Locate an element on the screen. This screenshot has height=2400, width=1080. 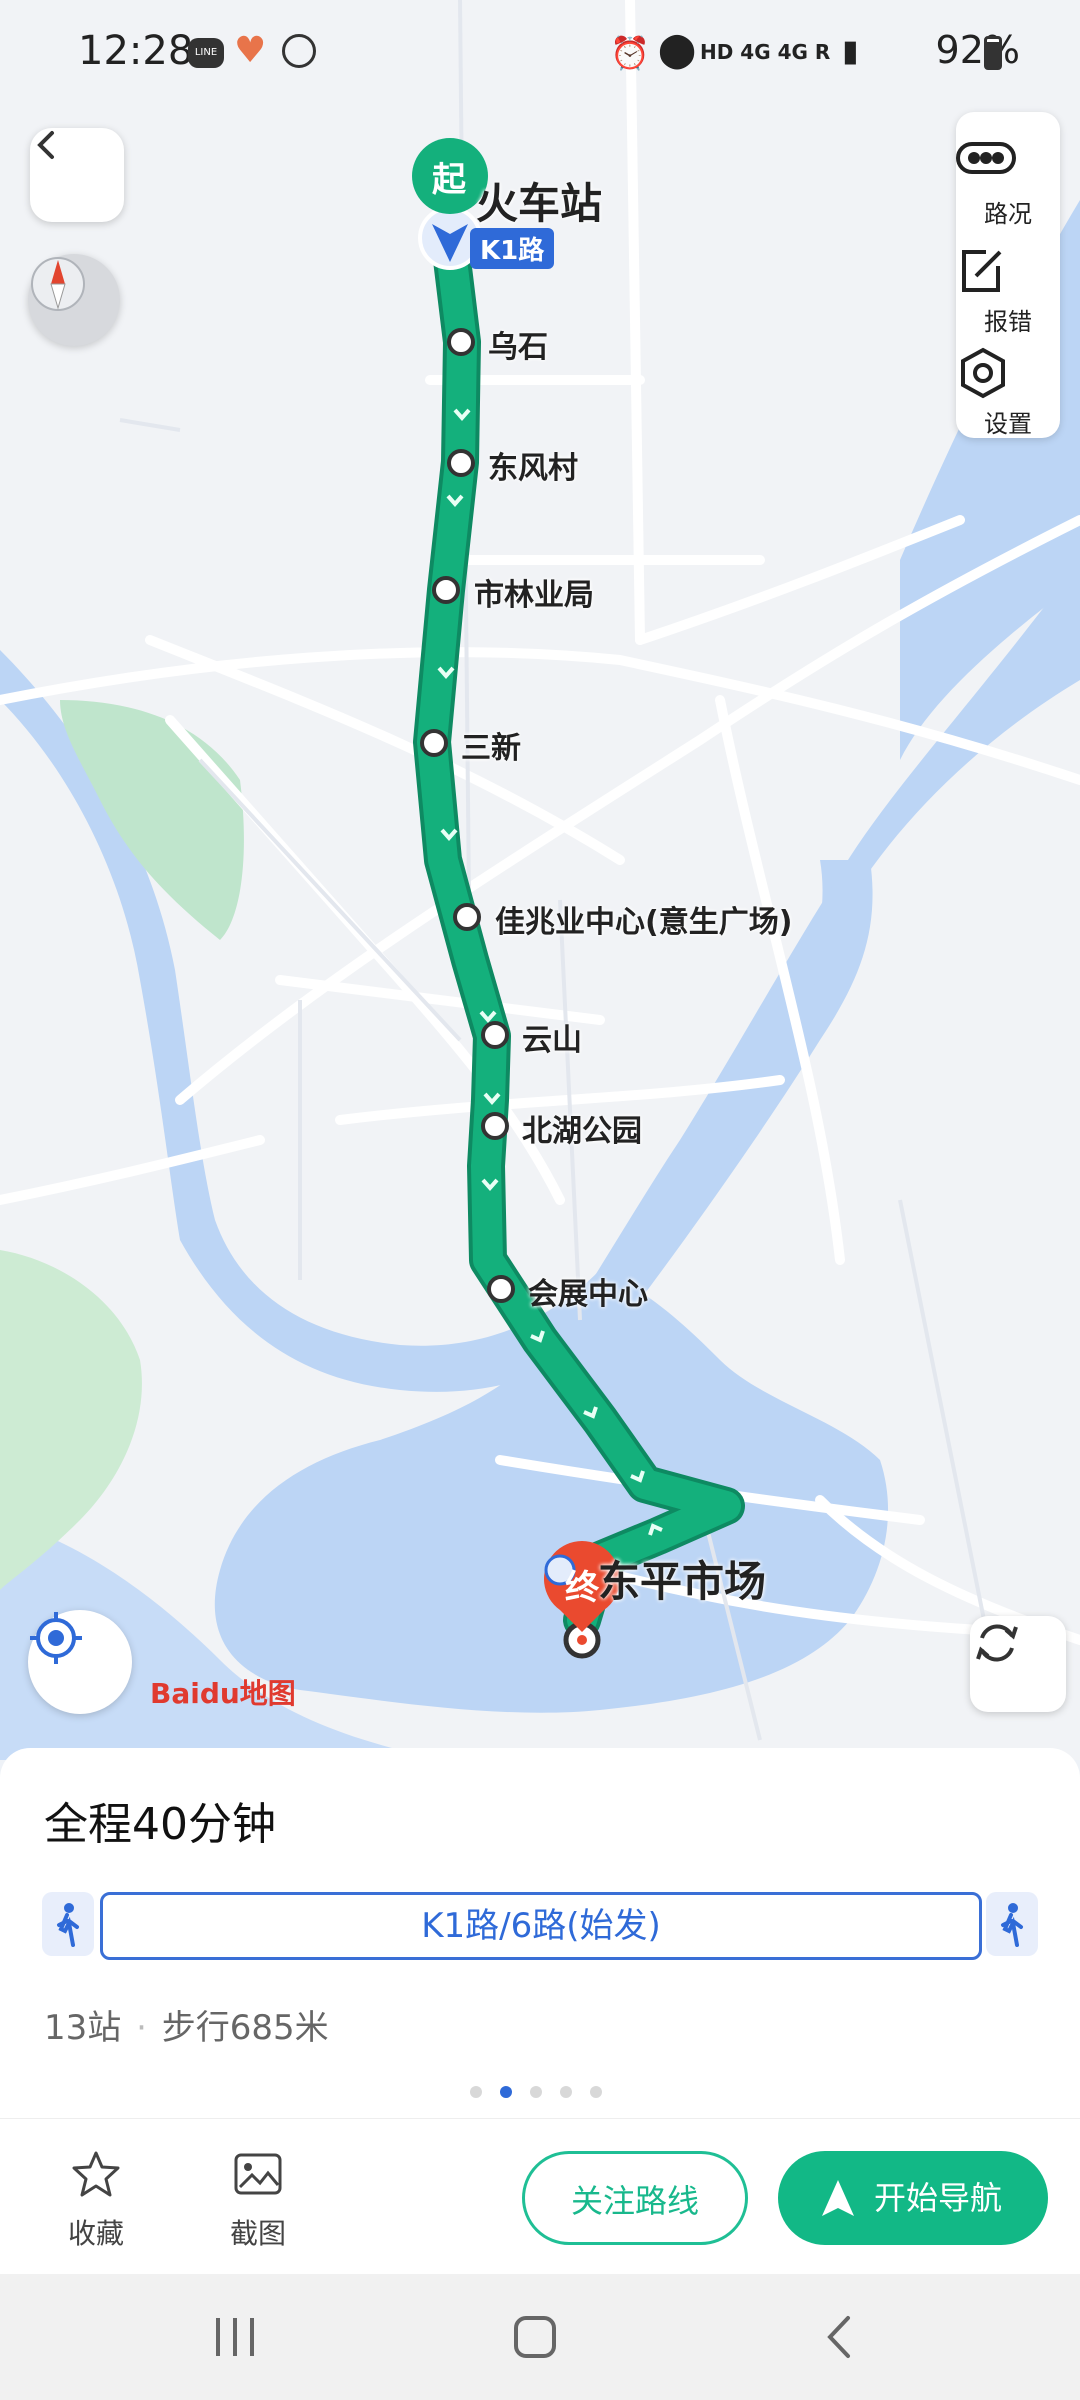
end-marker-text: 终 is located at coordinates (582, 1588).